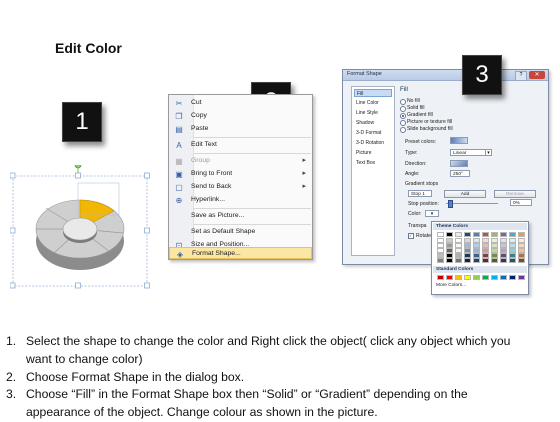  I want to click on menu-item-bring-to-front: ▣ Bring to Front ▸, so click(240, 174).